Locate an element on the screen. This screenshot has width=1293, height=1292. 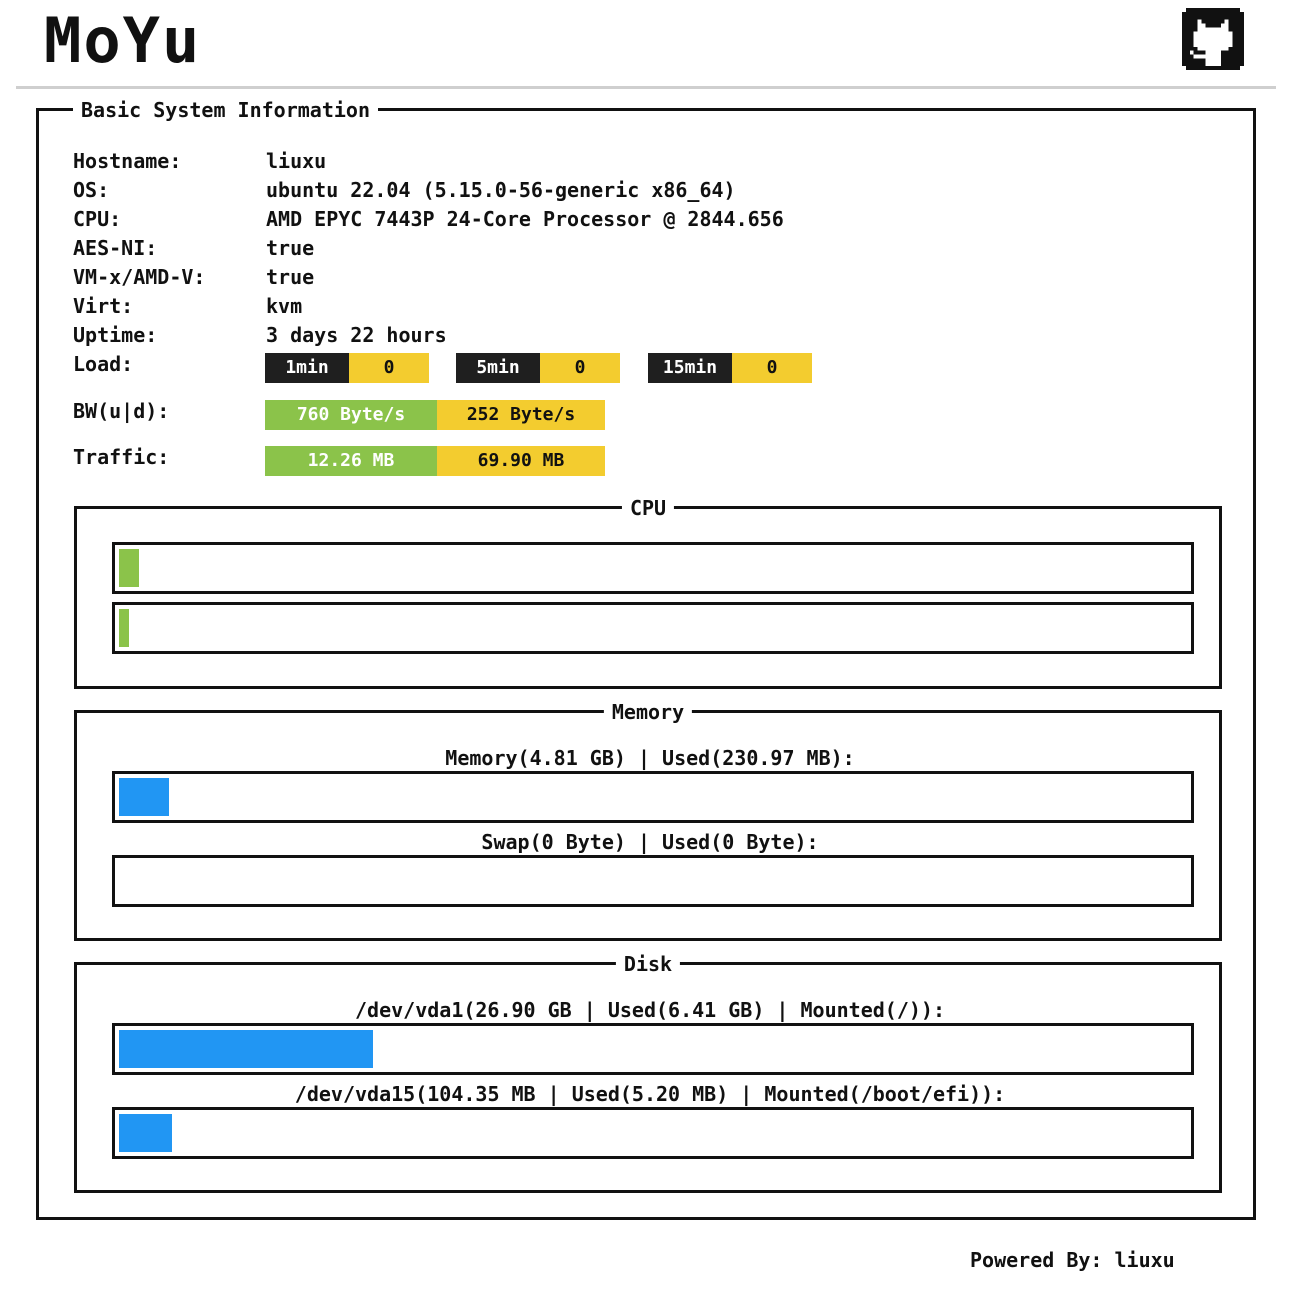
load-15min-value: 0 is located at coordinates (772, 368).